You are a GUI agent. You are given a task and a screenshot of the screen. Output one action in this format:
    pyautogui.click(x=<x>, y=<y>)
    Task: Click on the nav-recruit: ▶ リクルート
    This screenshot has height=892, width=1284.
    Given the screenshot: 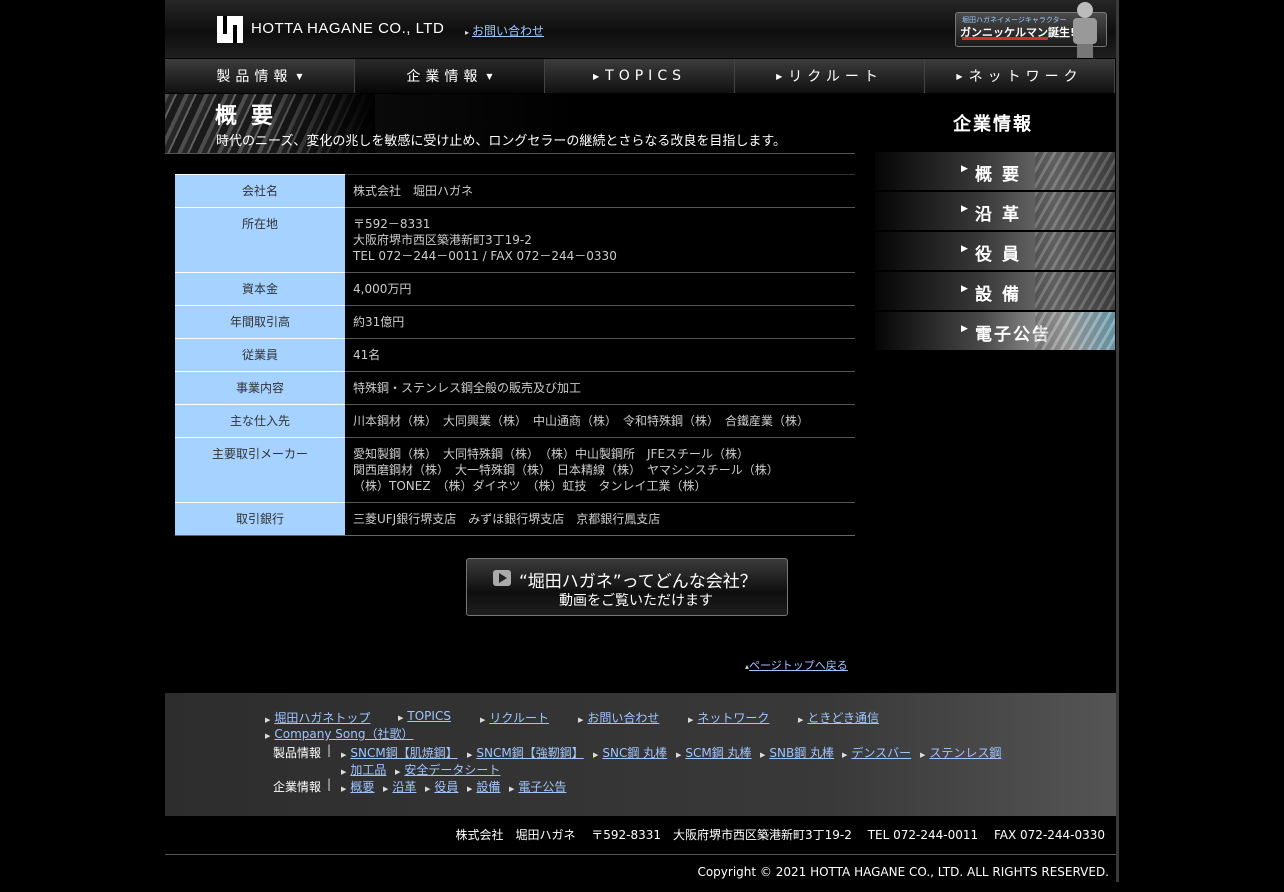 What is the action you would take?
    pyautogui.click(x=830, y=76)
    